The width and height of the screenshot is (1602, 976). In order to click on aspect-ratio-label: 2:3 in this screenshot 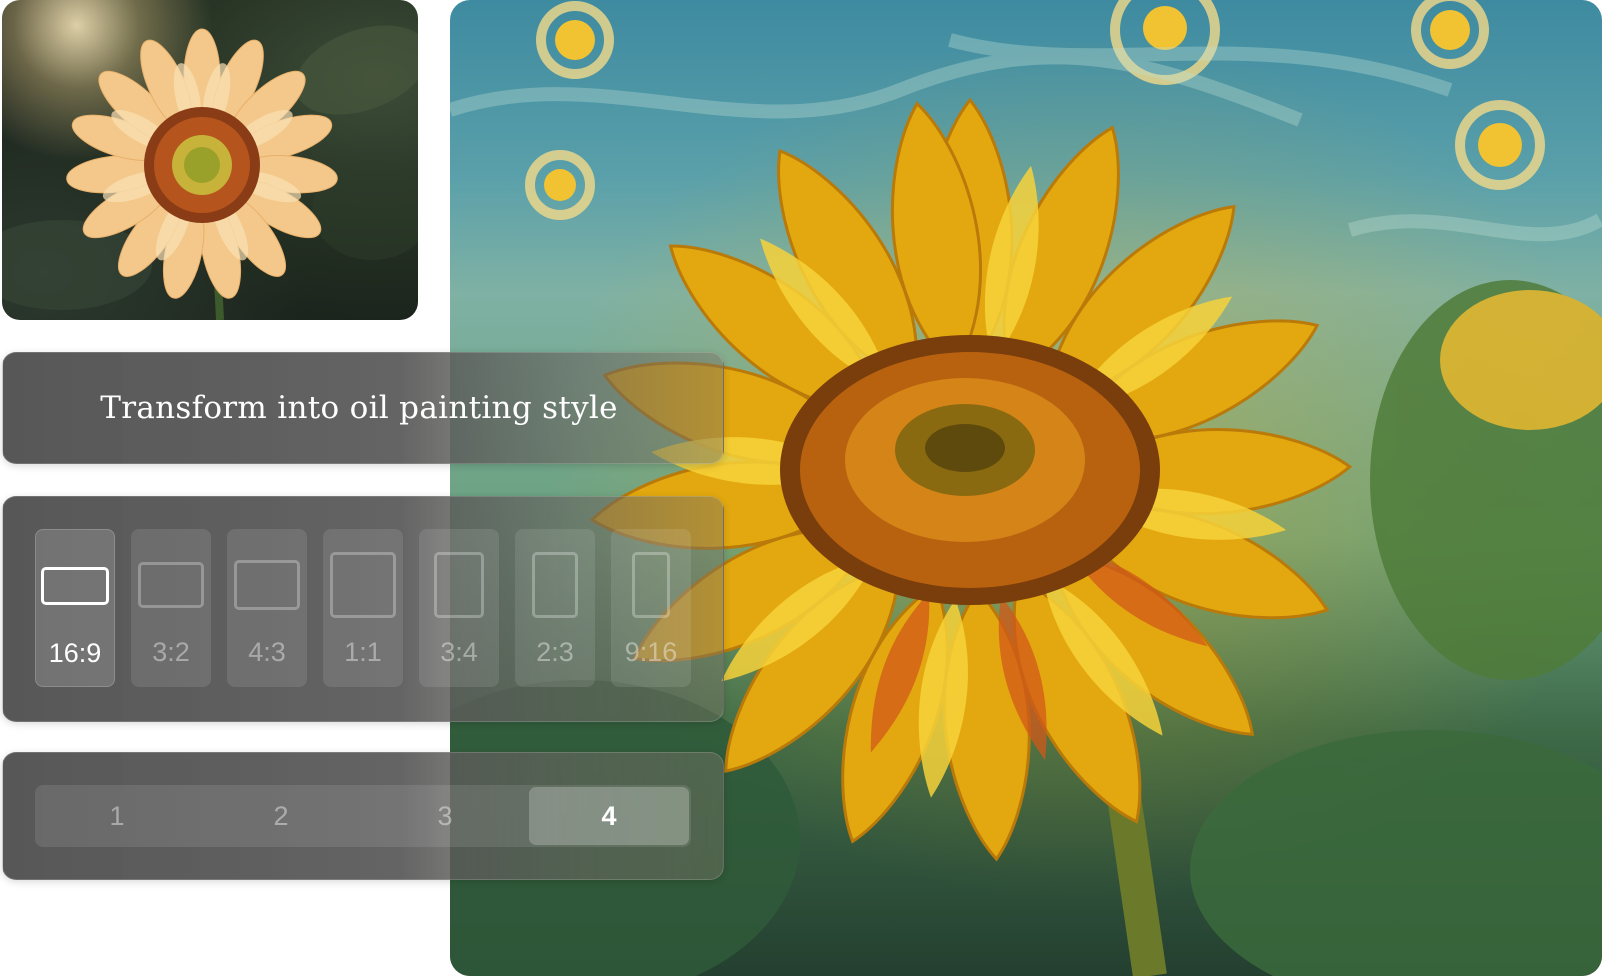, I will do `click(555, 652)`.